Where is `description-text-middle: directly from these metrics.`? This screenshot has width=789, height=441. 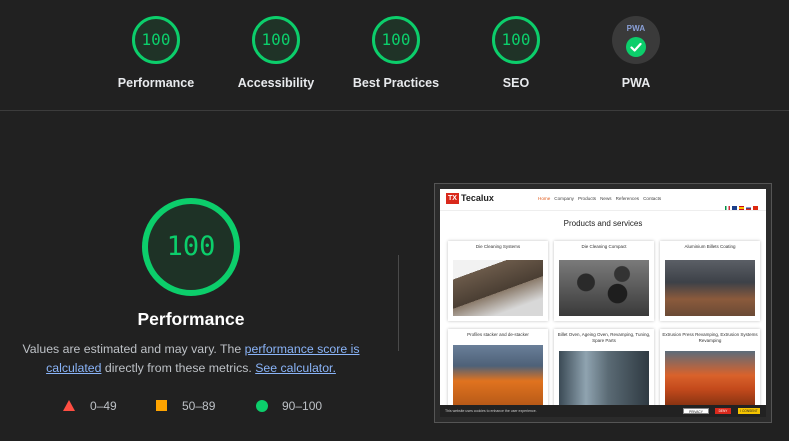 description-text-middle: directly from these metrics. is located at coordinates (178, 368).